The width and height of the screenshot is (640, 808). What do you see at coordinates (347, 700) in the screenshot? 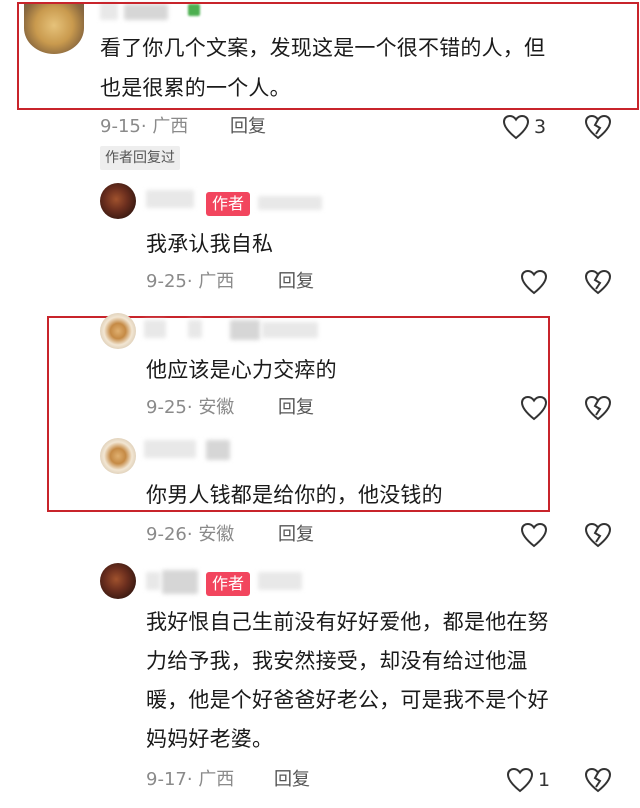
I see `reply-text-line: 暖，他是个好爸爸好老公，可是我不是个好` at bounding box center [347, 700].